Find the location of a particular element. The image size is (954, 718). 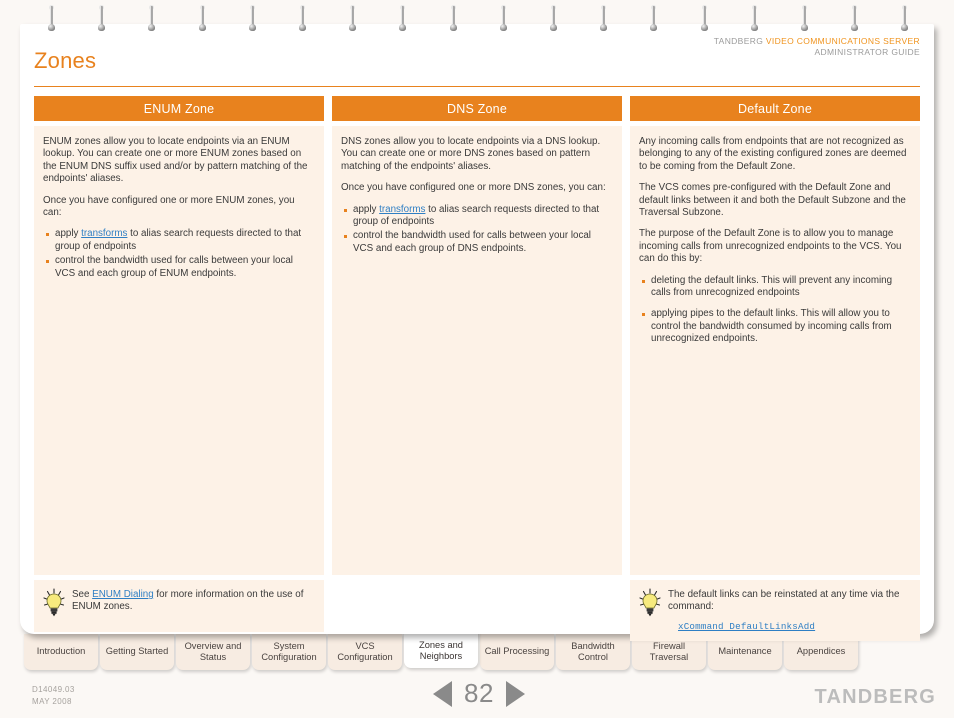

tip-link: ENUM Dialing is located at coordinates (123, 594).